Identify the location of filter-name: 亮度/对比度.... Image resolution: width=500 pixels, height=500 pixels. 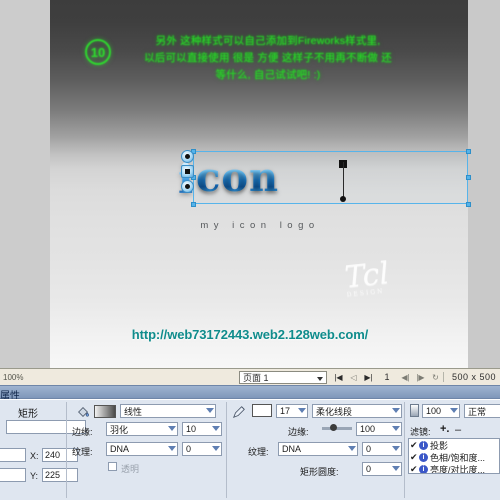
(458, 469).